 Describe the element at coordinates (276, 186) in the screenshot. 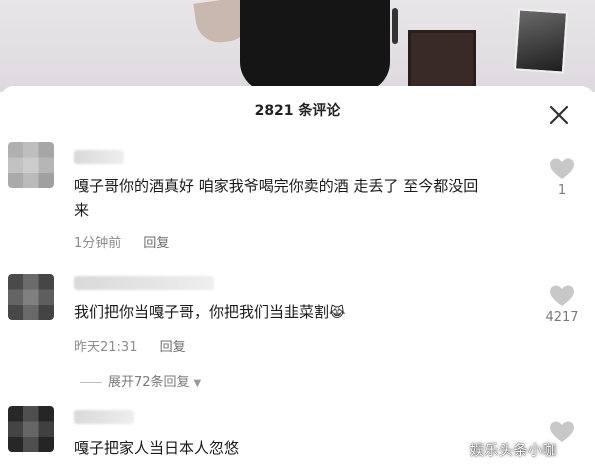

I see `comment-text-line: 嘎子哥你的酒真好 咱家我爷喝完你卖的酒 走丢了 至今都没回` at that location.